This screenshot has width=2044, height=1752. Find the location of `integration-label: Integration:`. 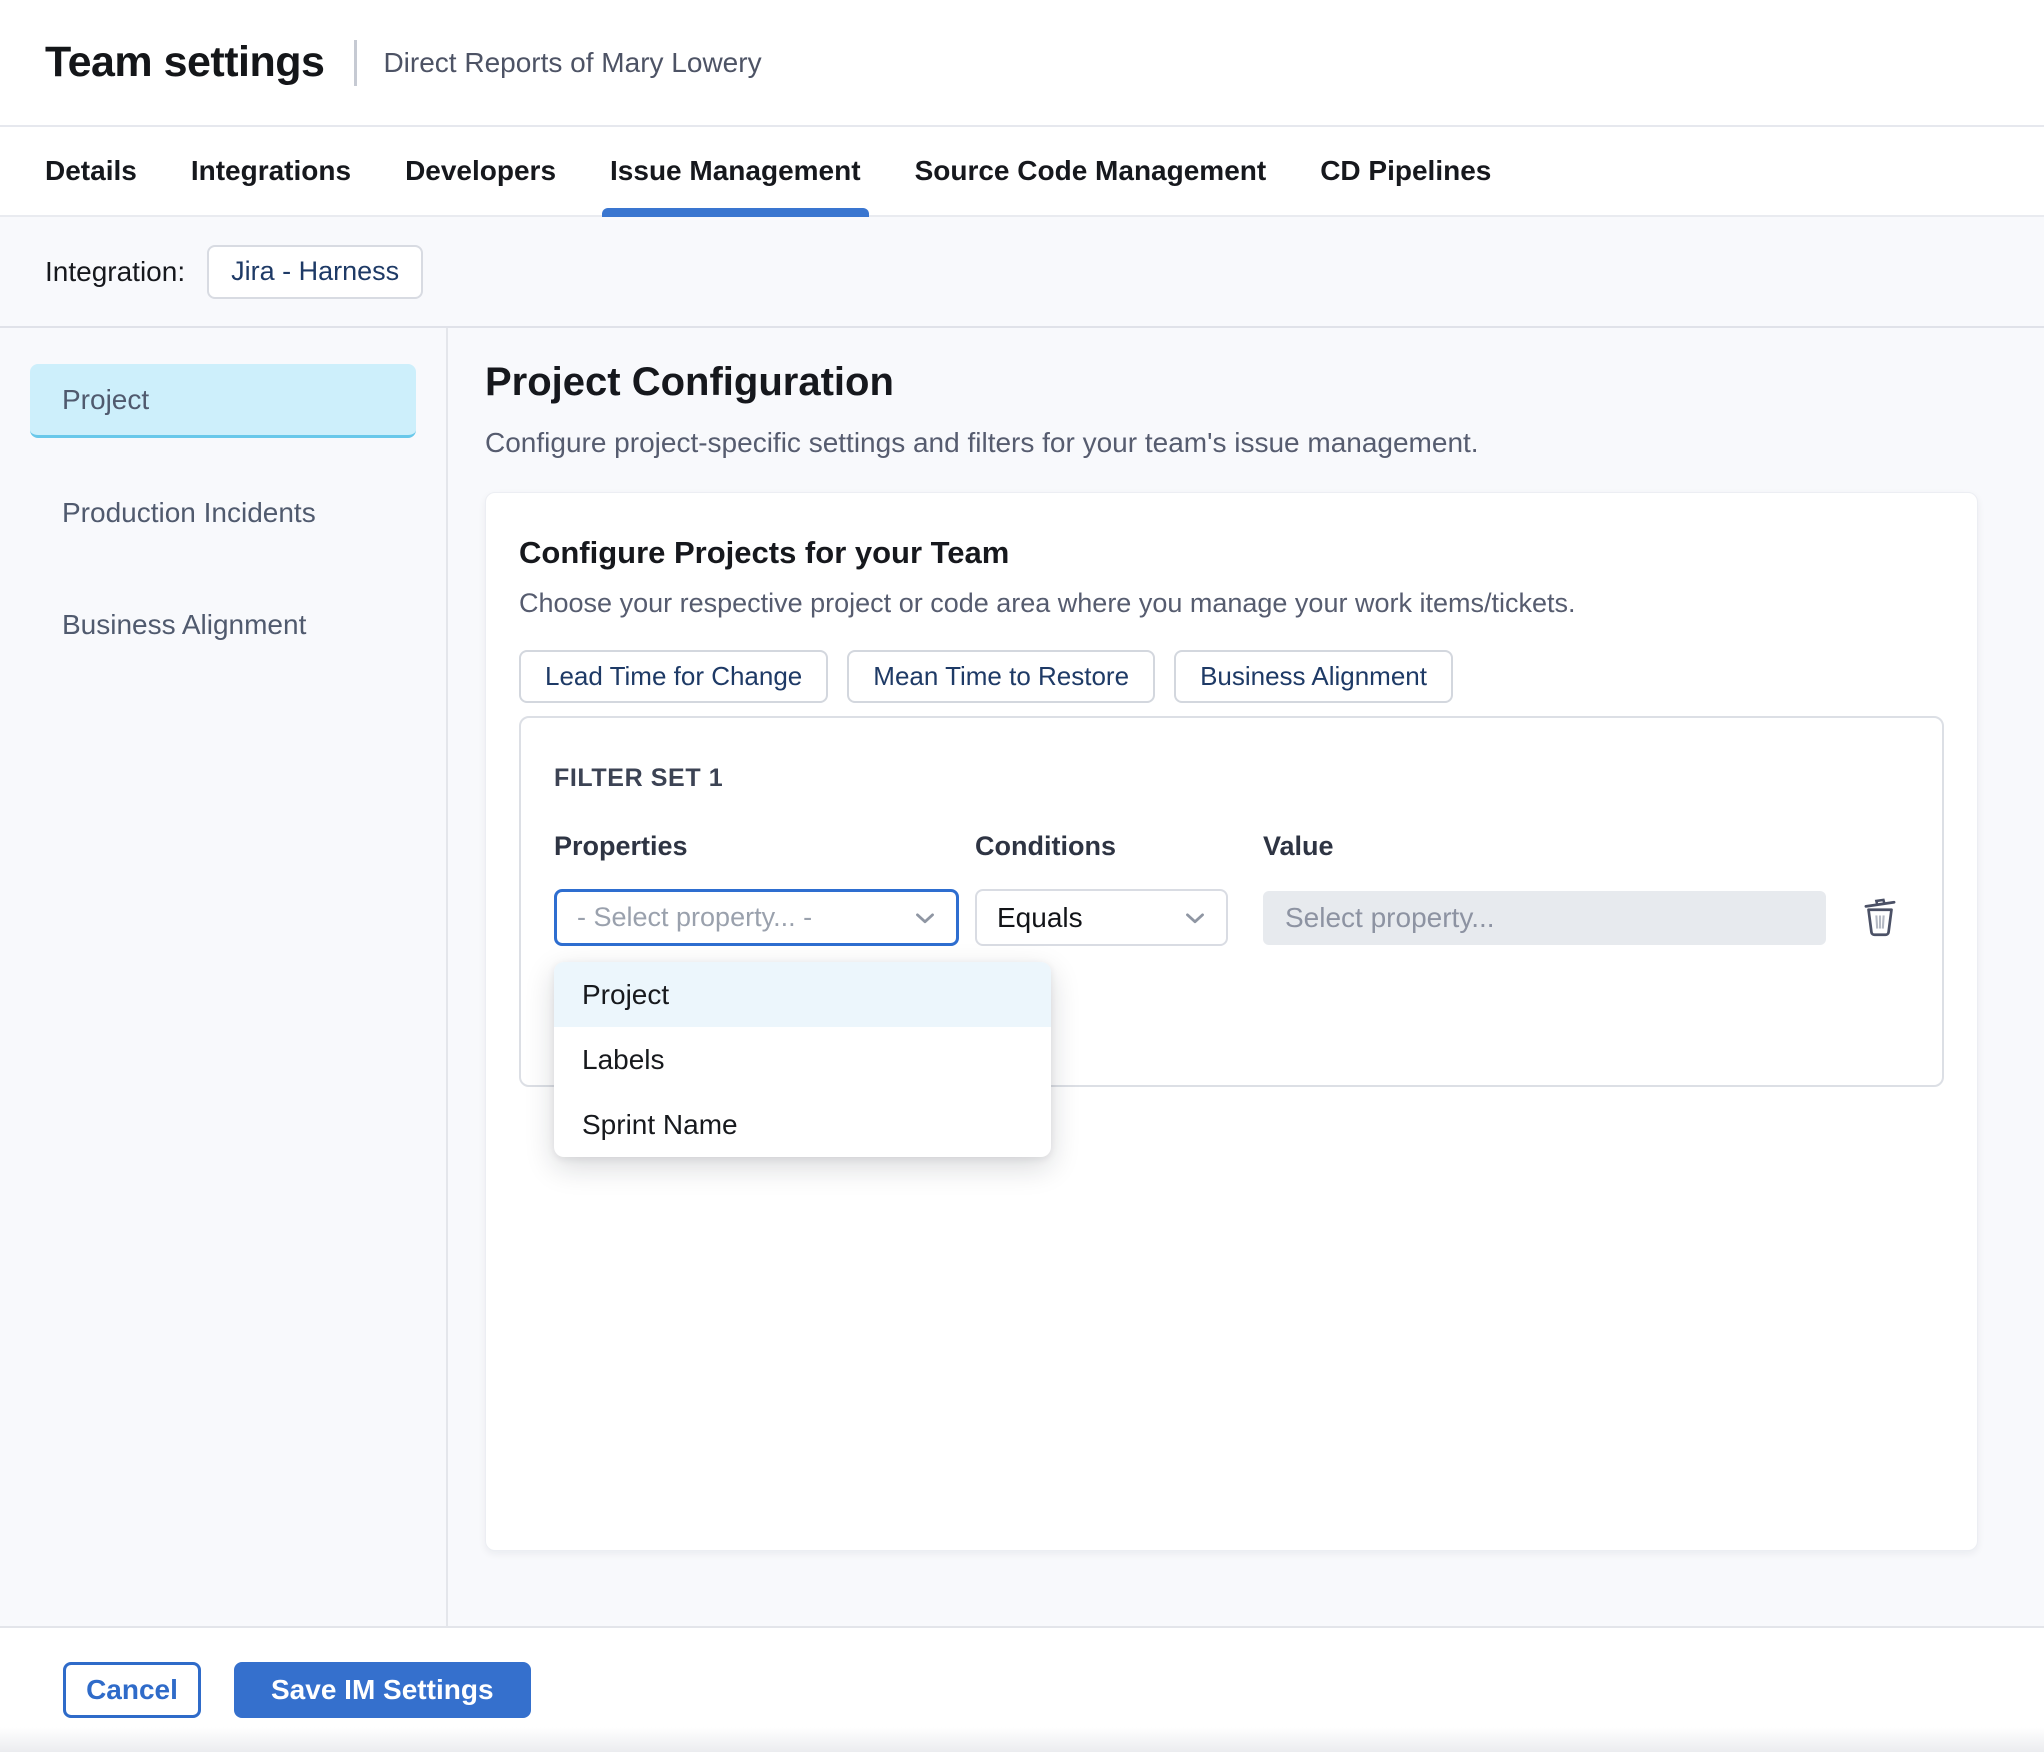

integration-label: Integration: is located at coordinates (115, 271).